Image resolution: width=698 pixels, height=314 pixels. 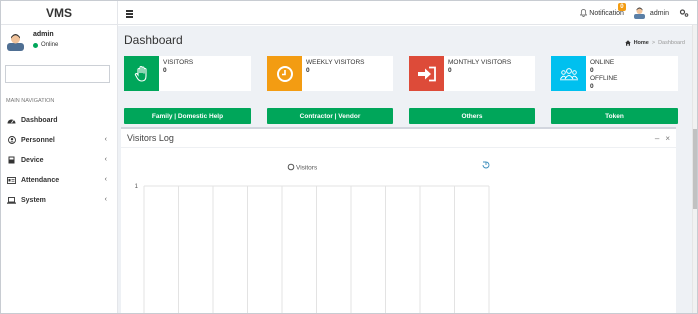 What do you see at coordinates (38, 140) in the screenshot?
I see `sidebar-item-label: Personnel` at bounding box center [38, 140].